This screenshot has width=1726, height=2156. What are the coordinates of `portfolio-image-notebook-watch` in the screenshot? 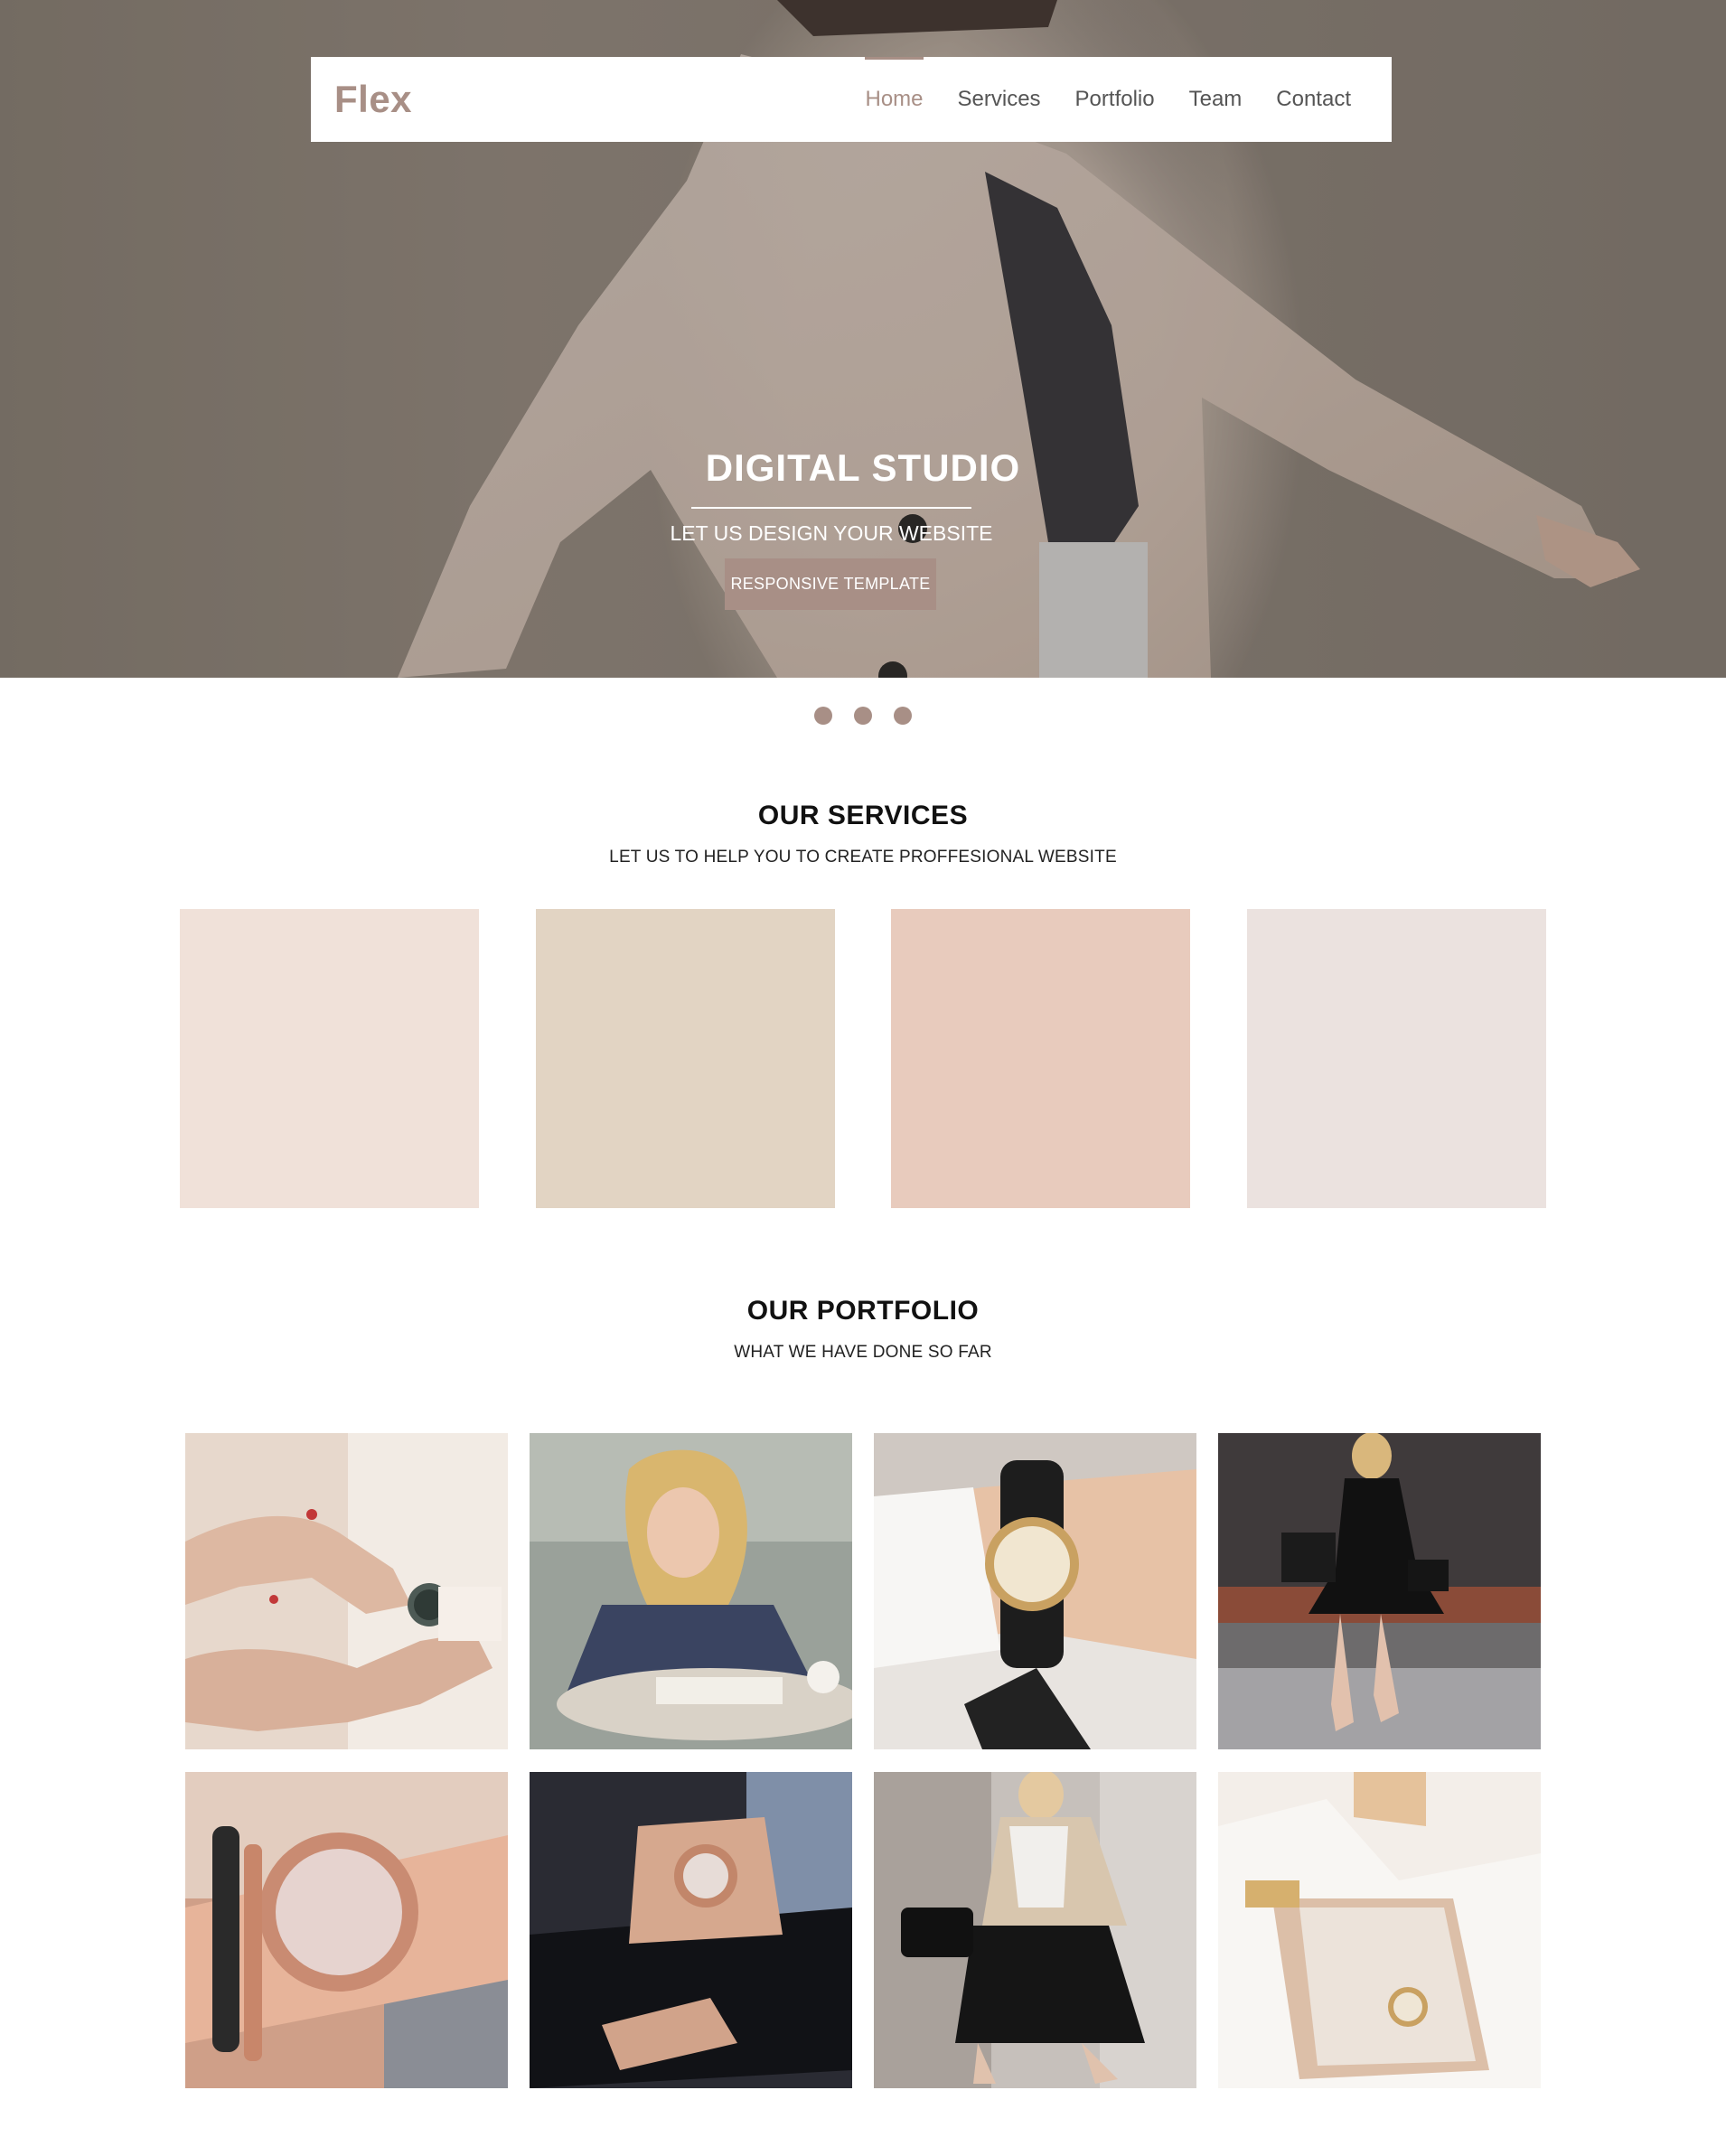 It's located at (1379, 1930).